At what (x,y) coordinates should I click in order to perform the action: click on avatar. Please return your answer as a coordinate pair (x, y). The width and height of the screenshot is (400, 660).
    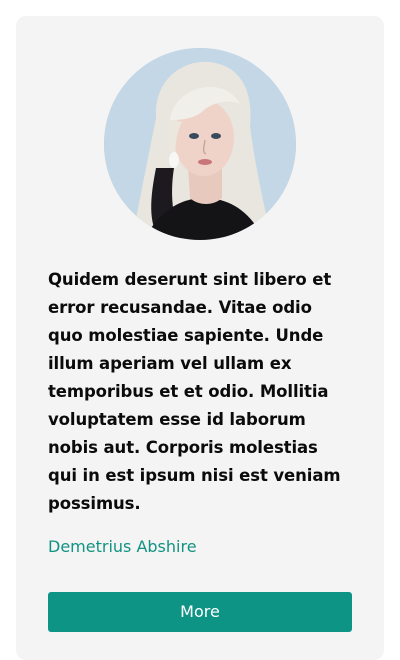
    Looking at the image, I should click on (200, 144).